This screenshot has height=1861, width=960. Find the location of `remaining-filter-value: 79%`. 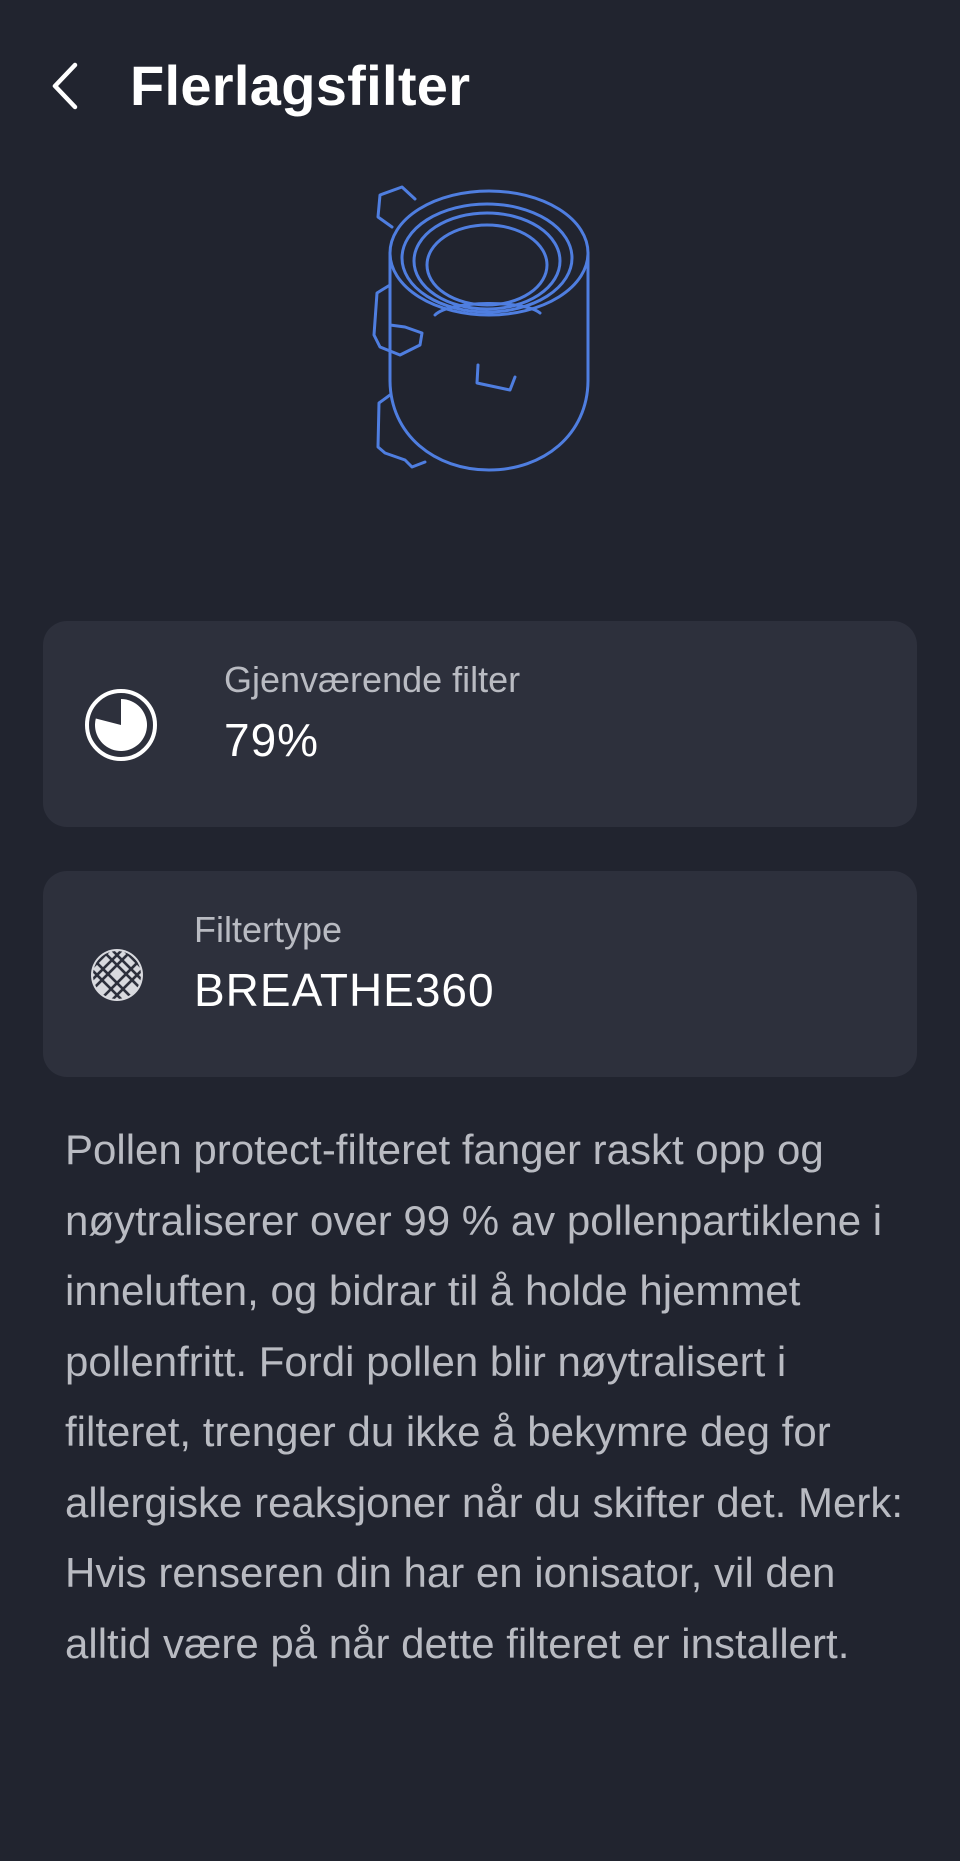

remaining-filter-value: 79% is located at coordinates (272, 740).